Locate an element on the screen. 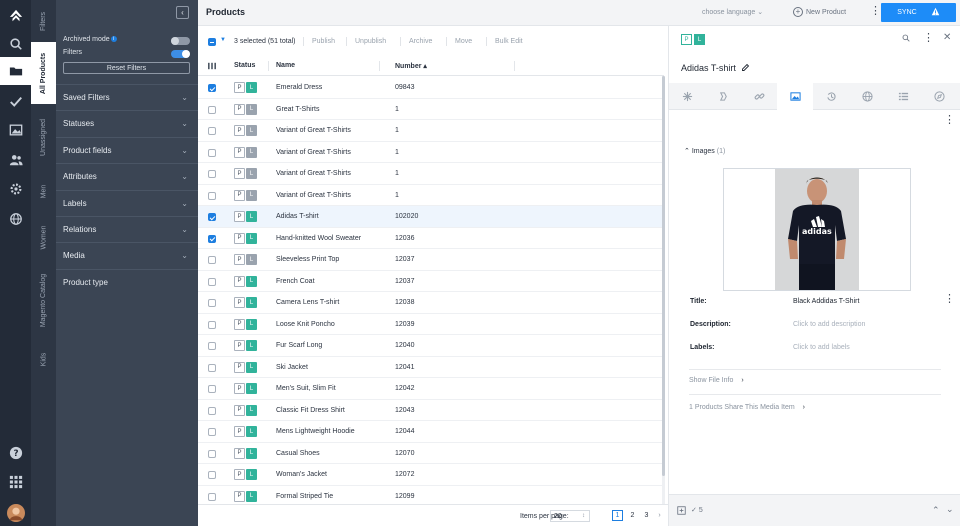 The image size is (960, 526). select-all-checkbox is located at coordinates (212, 42).